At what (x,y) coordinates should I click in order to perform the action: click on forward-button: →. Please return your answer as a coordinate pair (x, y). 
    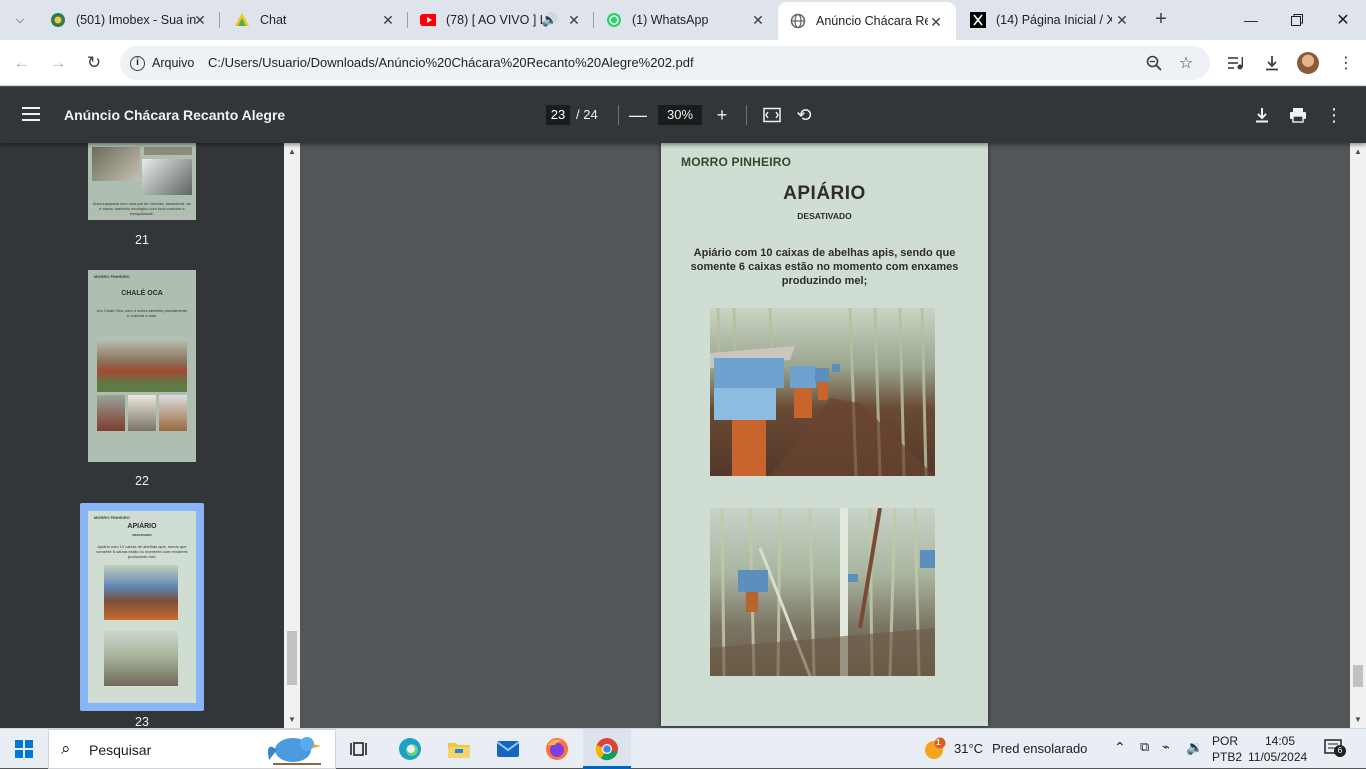
    Looking at the image, I should click on (58, 63).